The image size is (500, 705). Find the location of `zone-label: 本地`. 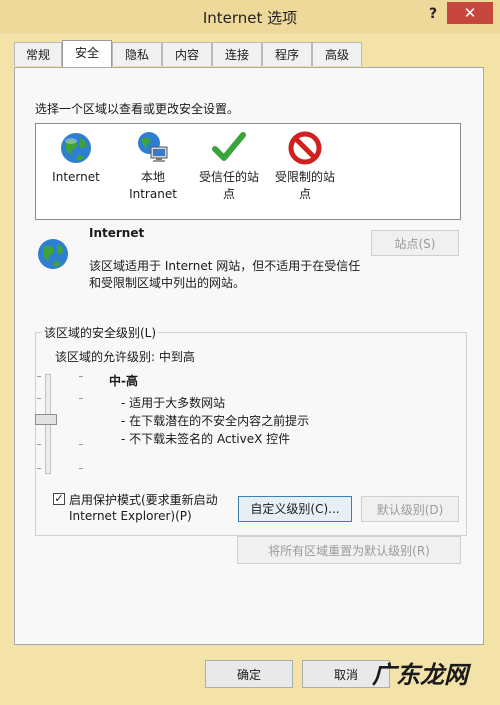

zone-label: 本地 is located at coordinates (152, 177).